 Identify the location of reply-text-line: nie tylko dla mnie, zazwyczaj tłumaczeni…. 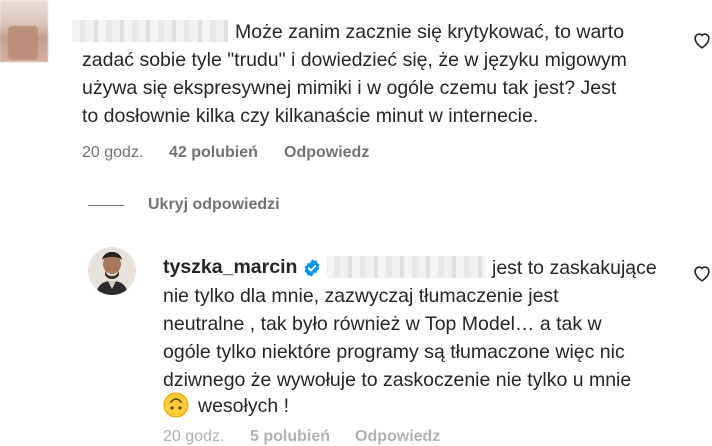
(361, 296).